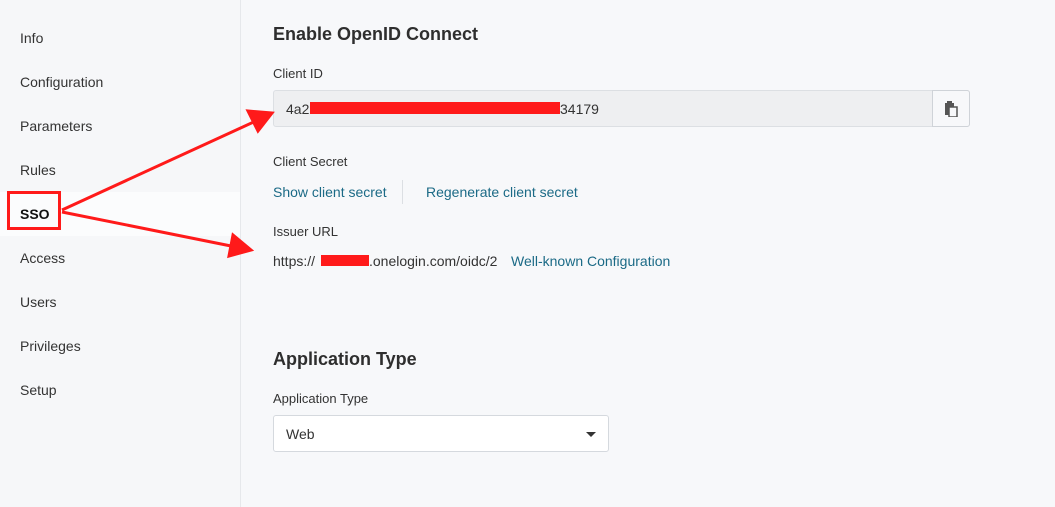 Image resolution: width=1055 pixels, height=507 pixels. I want to click on application-type-select: Web, so click(441, 433).